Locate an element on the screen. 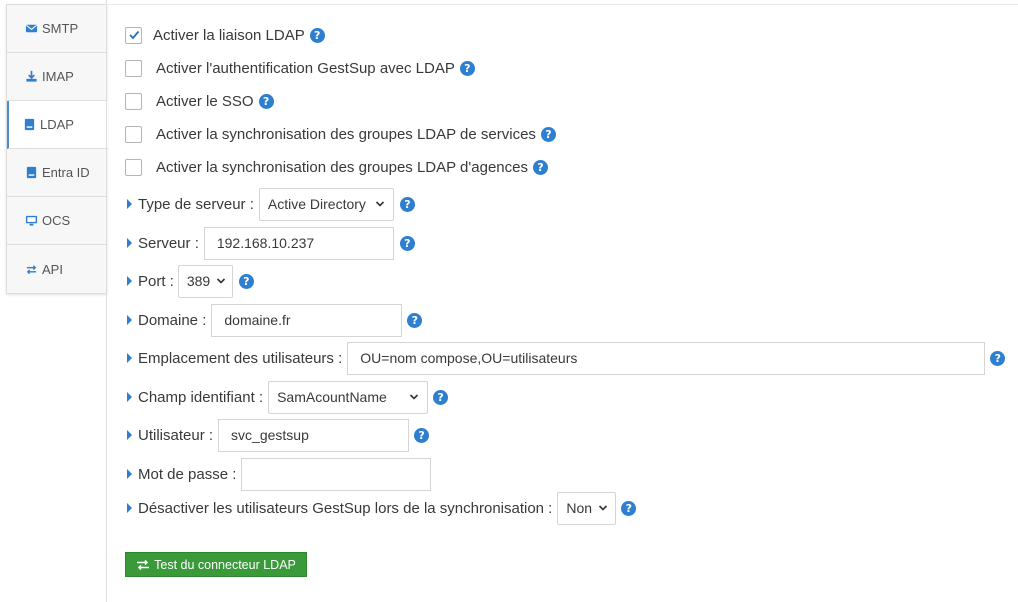 The height and width of the screenshot is (602, 1018). download-icon is located at coordinates (31, 77).